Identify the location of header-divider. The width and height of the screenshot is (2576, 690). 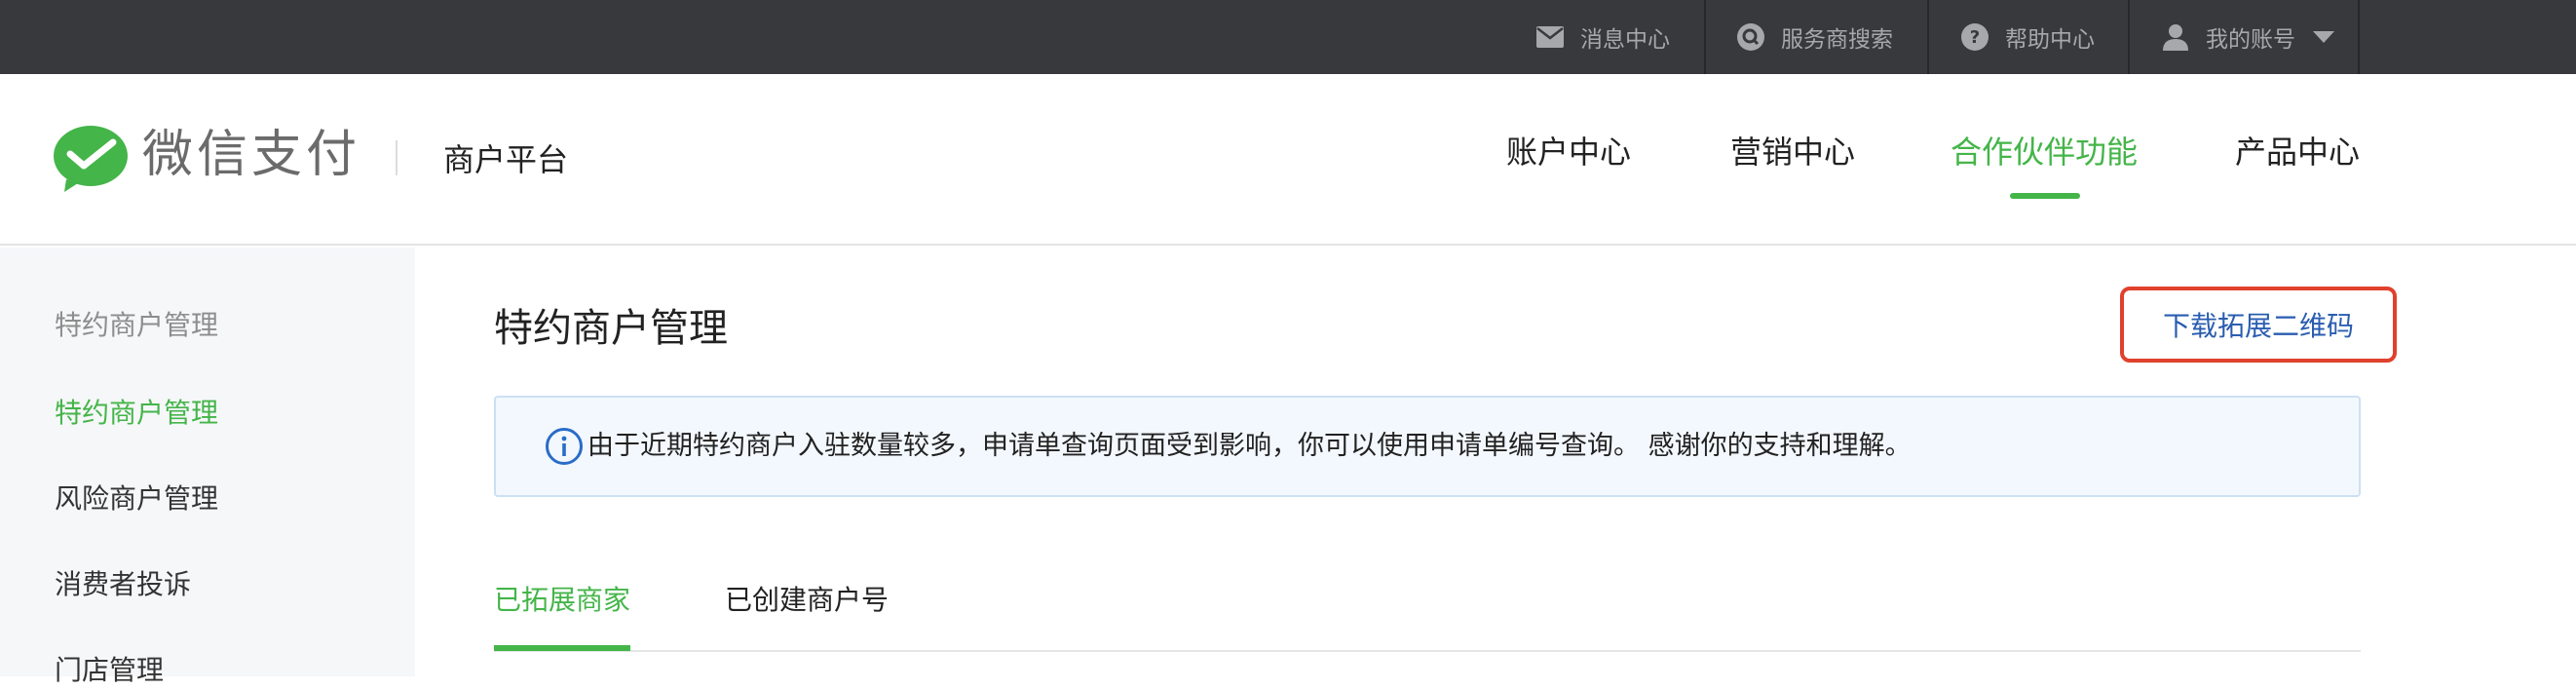
(397, 158).